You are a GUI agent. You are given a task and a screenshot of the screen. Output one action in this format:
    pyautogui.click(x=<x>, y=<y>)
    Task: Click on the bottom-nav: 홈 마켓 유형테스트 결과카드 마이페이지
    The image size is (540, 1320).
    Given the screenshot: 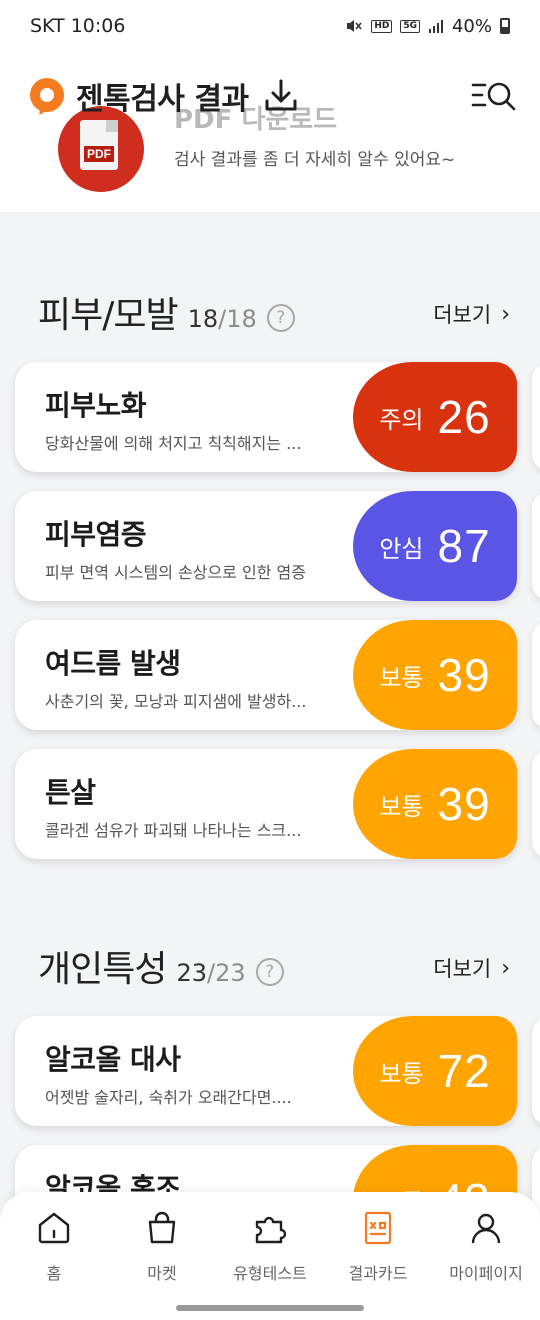 What is the action you would take?
    pyautogui.click(x=270, y=1245)
    